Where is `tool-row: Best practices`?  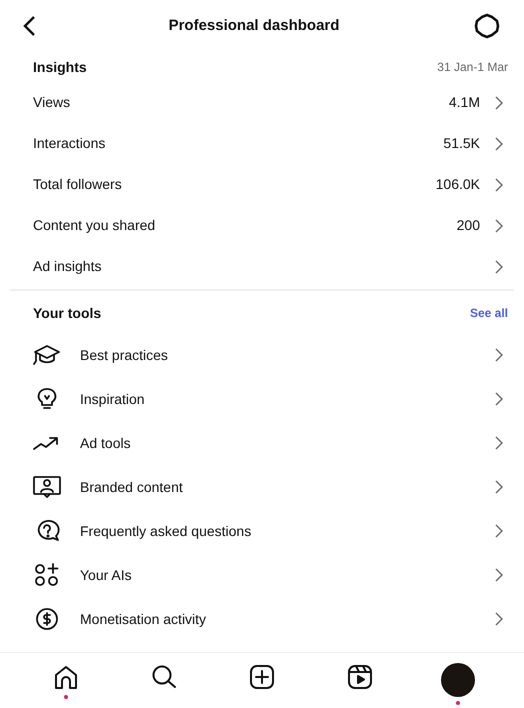 tool-row: Best practices is located at coordinates (262, 355).